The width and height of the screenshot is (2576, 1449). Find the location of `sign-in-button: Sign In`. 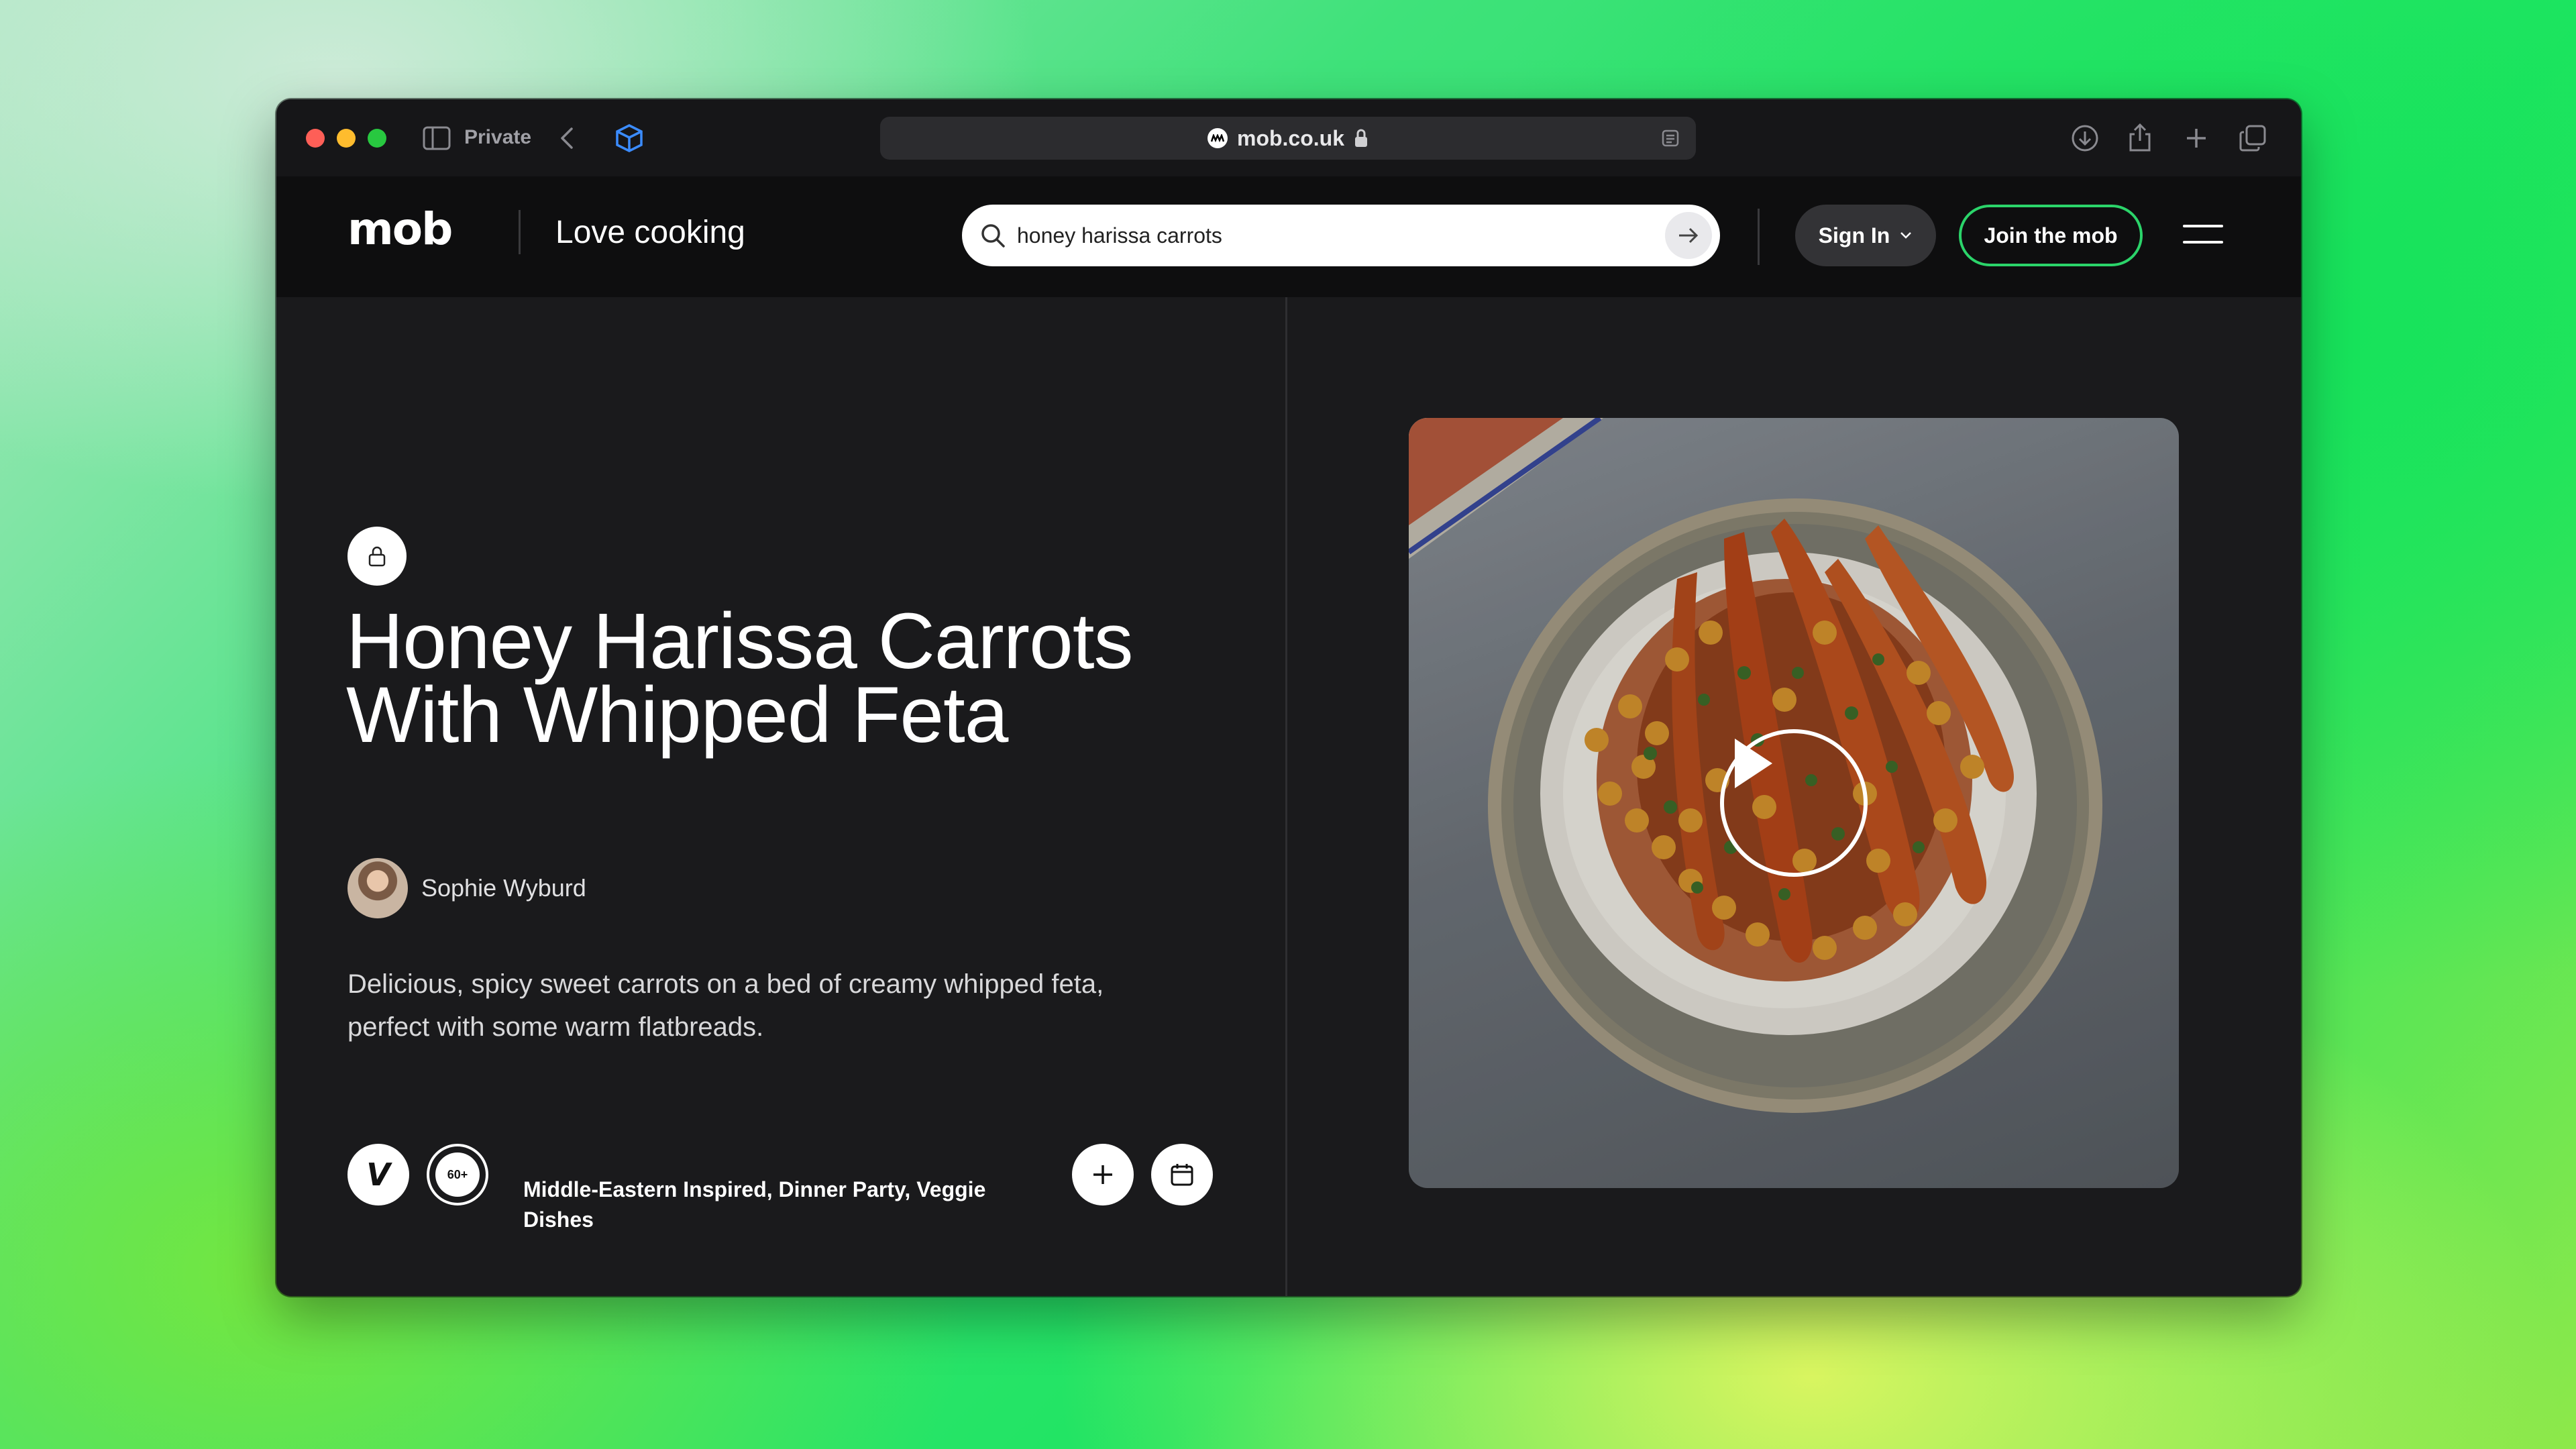

sign-in-button: Sign In is located at coordinates (1865, 235).